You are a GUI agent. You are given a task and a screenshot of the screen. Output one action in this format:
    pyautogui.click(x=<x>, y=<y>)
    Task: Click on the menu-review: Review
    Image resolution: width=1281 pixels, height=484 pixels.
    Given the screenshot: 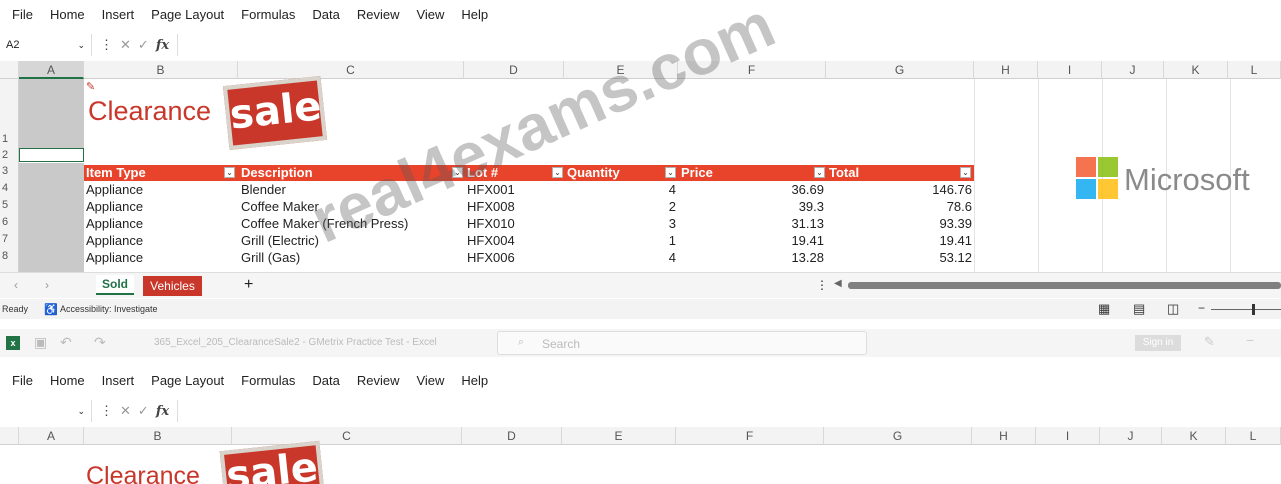 What is the action you would take?
    pyautogui.click(x=378, y=14)
    